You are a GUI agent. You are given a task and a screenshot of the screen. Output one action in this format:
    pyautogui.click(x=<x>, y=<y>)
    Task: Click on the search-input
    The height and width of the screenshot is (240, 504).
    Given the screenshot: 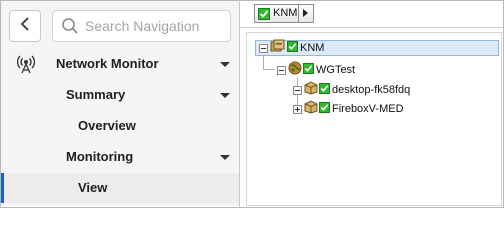 What is the action you would take?
    pyautogui.click(x=155, y=26)
    